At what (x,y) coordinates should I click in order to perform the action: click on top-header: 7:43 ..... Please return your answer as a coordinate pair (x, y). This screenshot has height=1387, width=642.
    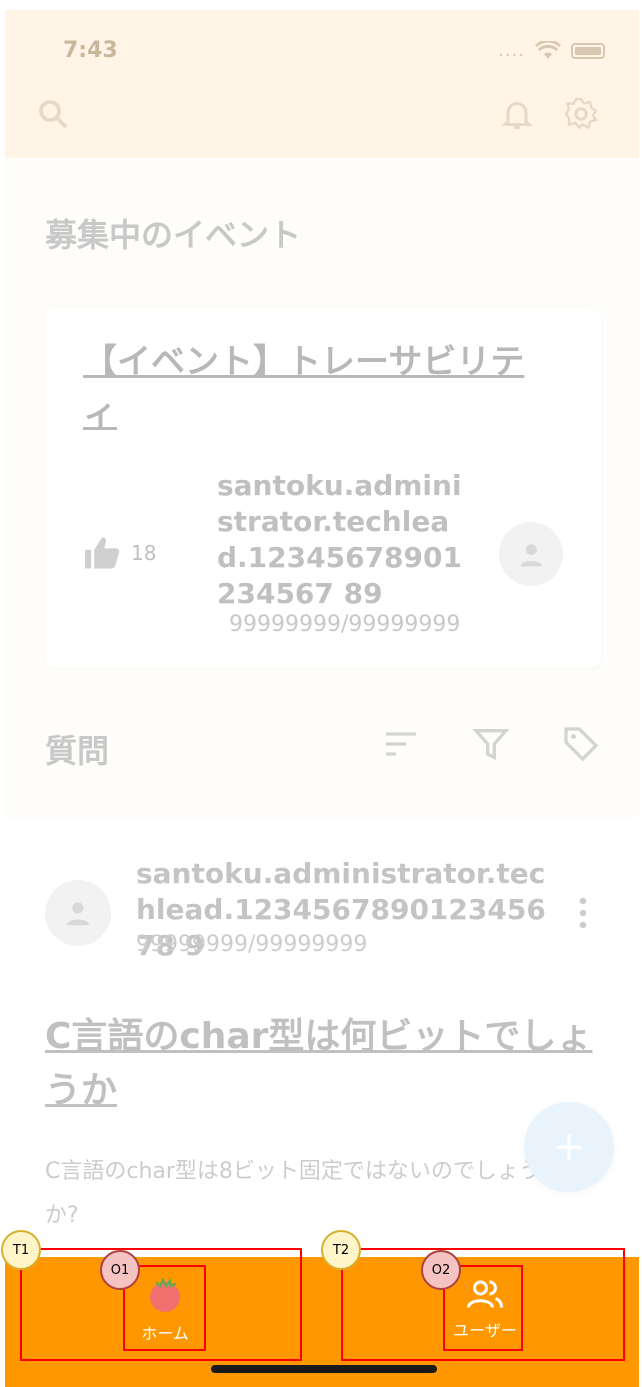
    Looking at the image, I should click on (322, 84).